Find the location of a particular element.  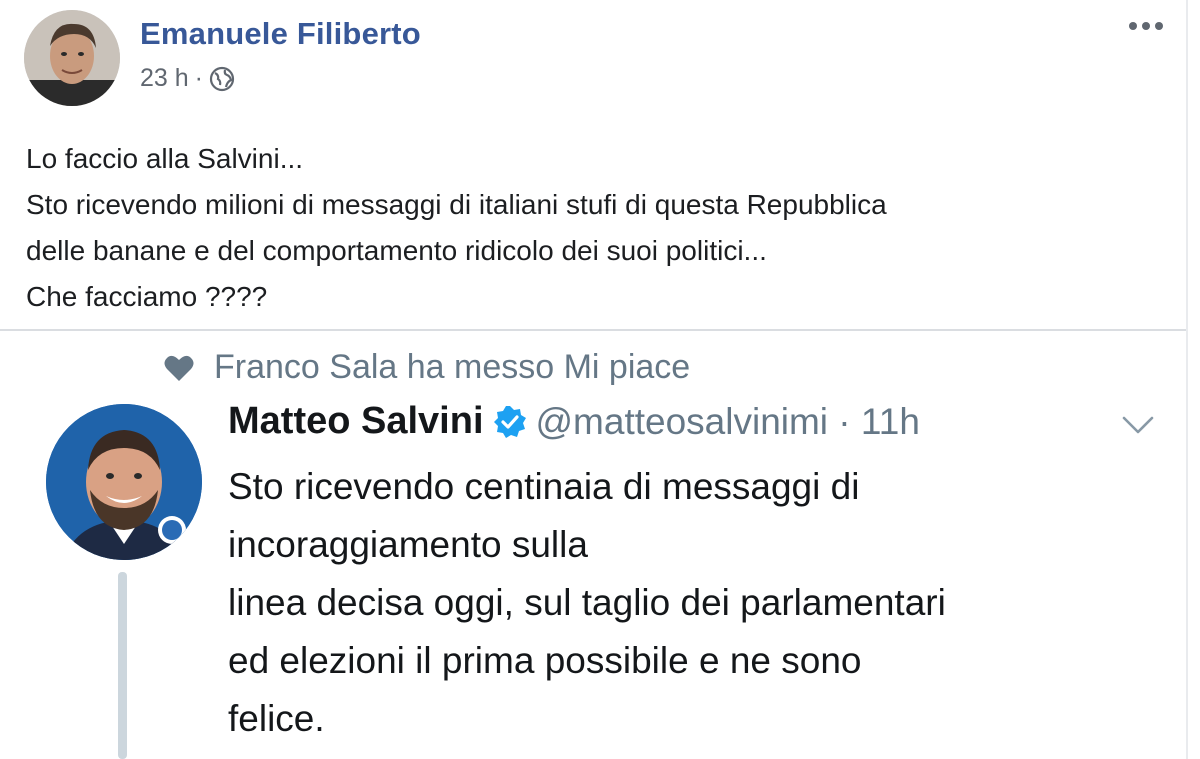

more-options-icon is located at coordinates (1146, 26).